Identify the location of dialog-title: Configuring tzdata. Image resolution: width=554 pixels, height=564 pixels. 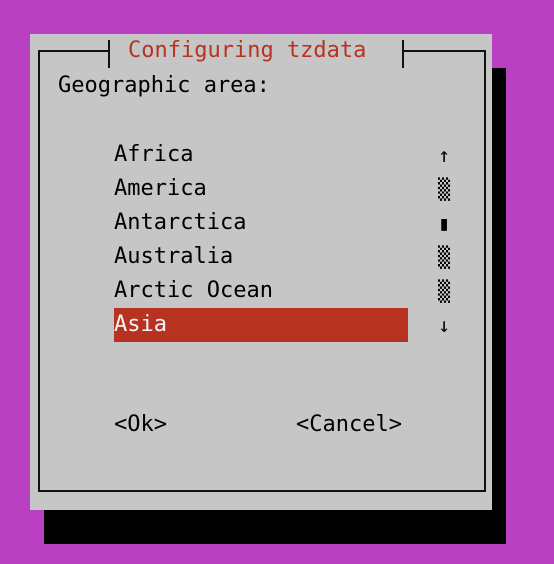
(247, 50).